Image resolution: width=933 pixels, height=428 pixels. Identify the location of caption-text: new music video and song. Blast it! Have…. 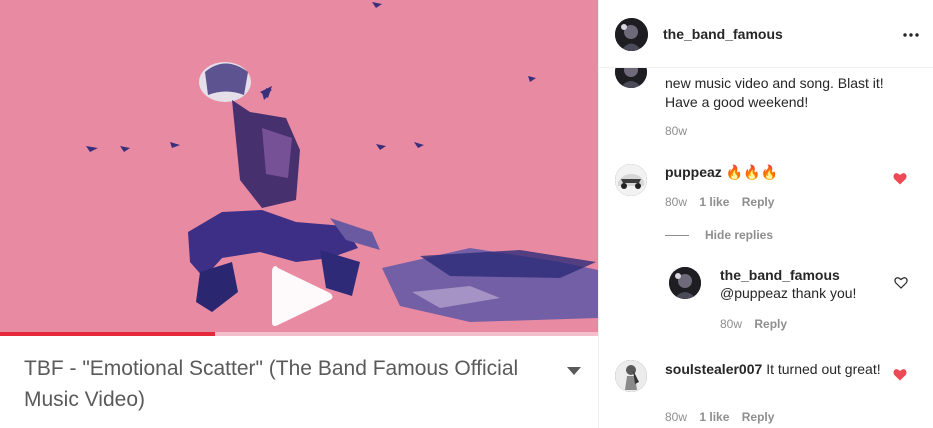
(774, 92).